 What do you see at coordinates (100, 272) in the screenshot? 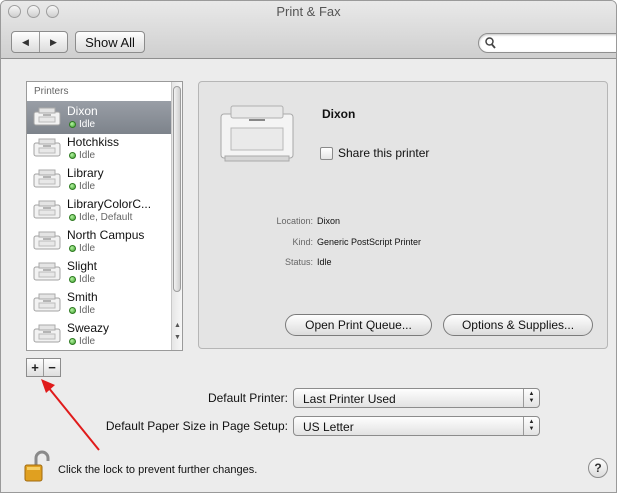
I see `printer-list-item: Slight Idle` at bounding box center [100, 272].